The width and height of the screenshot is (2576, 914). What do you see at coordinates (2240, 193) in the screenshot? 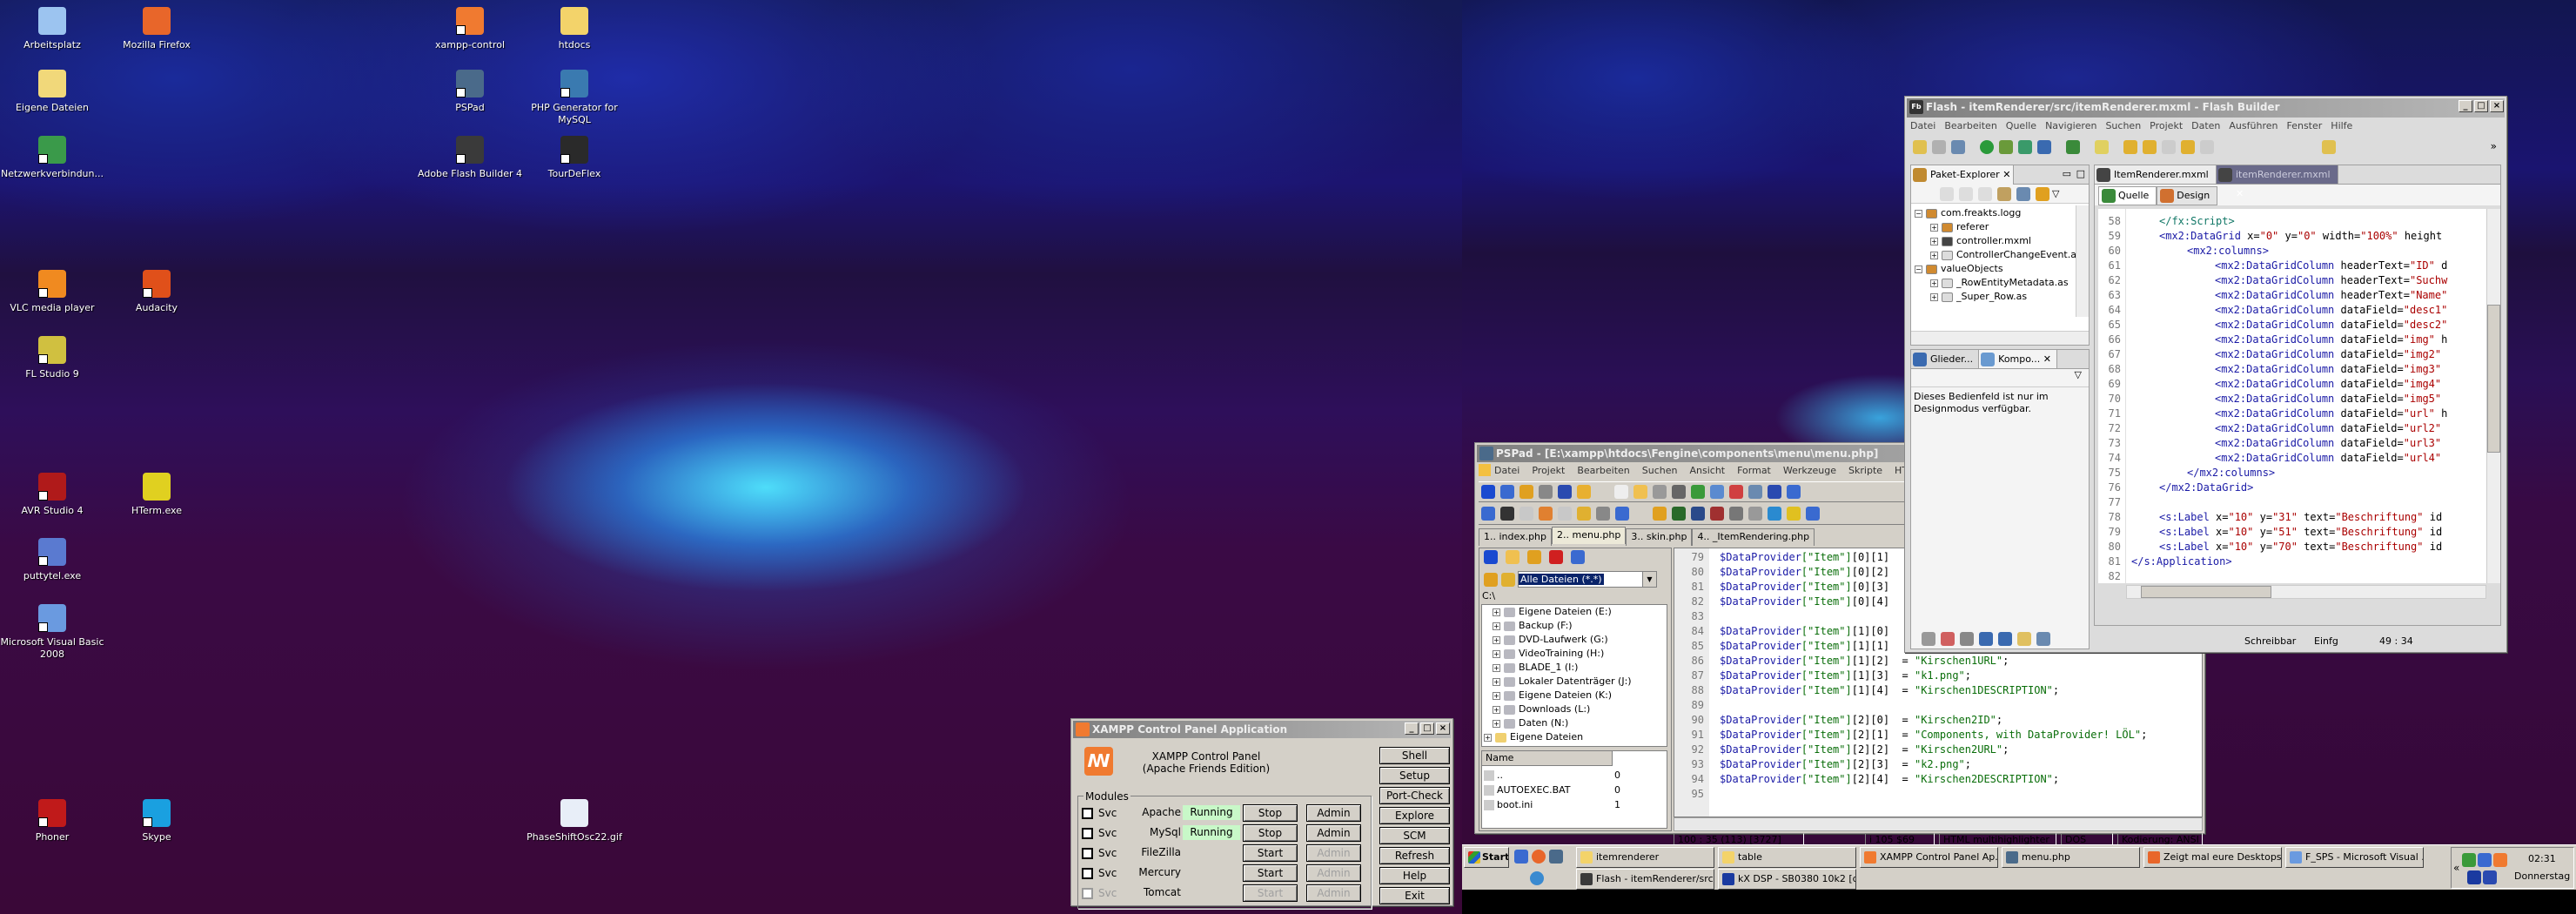
I see `close-icon: ✕` at bounding box center [2240, 193].